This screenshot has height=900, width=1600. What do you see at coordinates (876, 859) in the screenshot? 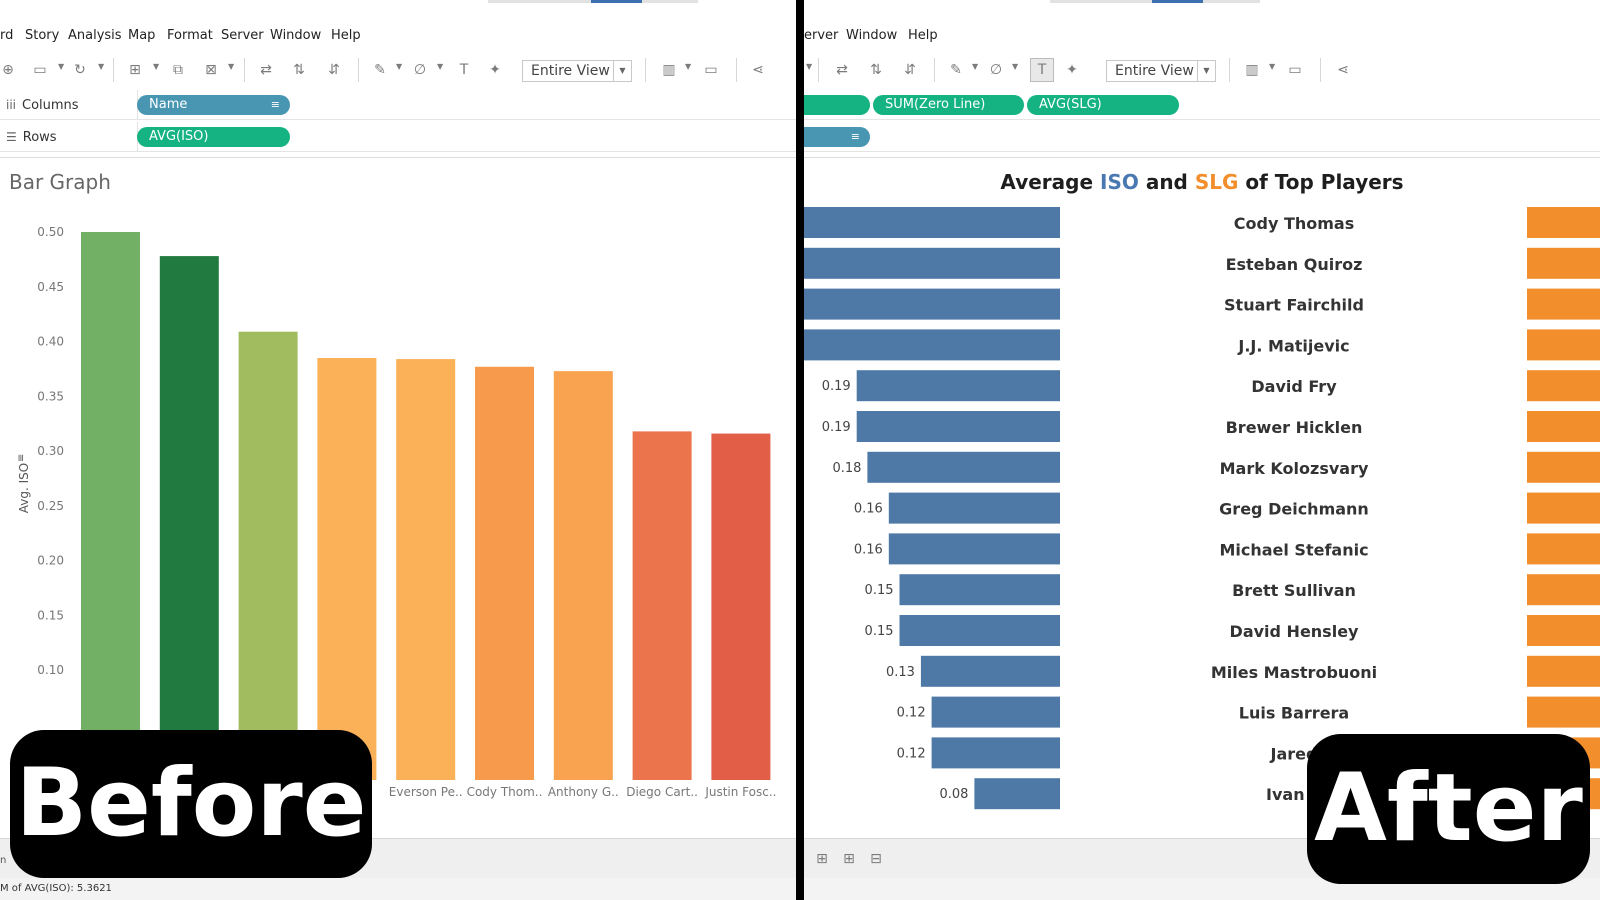
I see `new-story-icon: ⊟` at bounding box center [876, 859].